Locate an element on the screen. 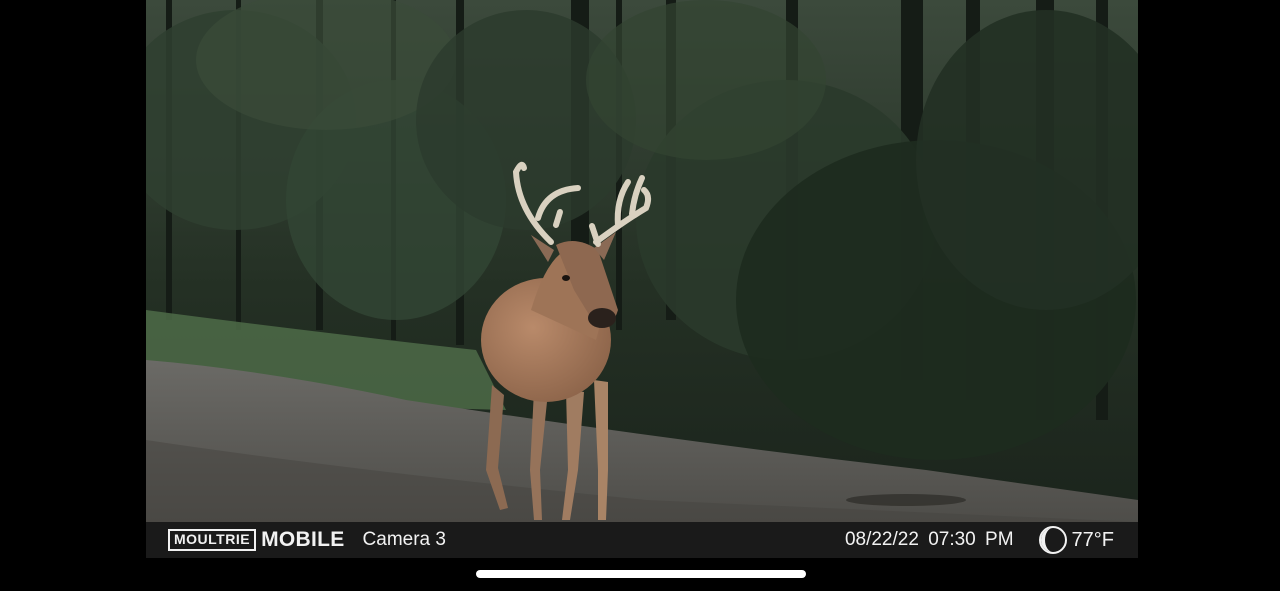 The width and height of the screenshot is (1280, 591). capture-time: 07:30 PM is located at coordinates (971, 539).